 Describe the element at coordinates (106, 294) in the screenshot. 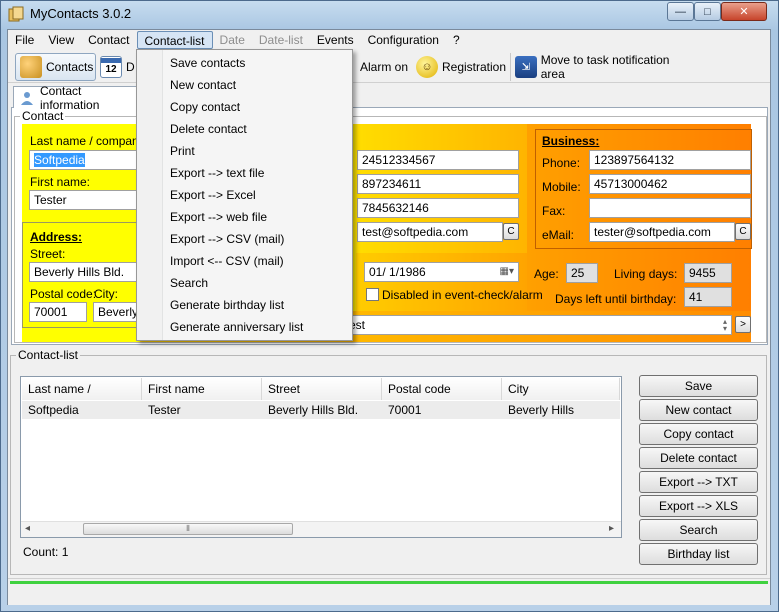

I see `city-label: City:` at that location.